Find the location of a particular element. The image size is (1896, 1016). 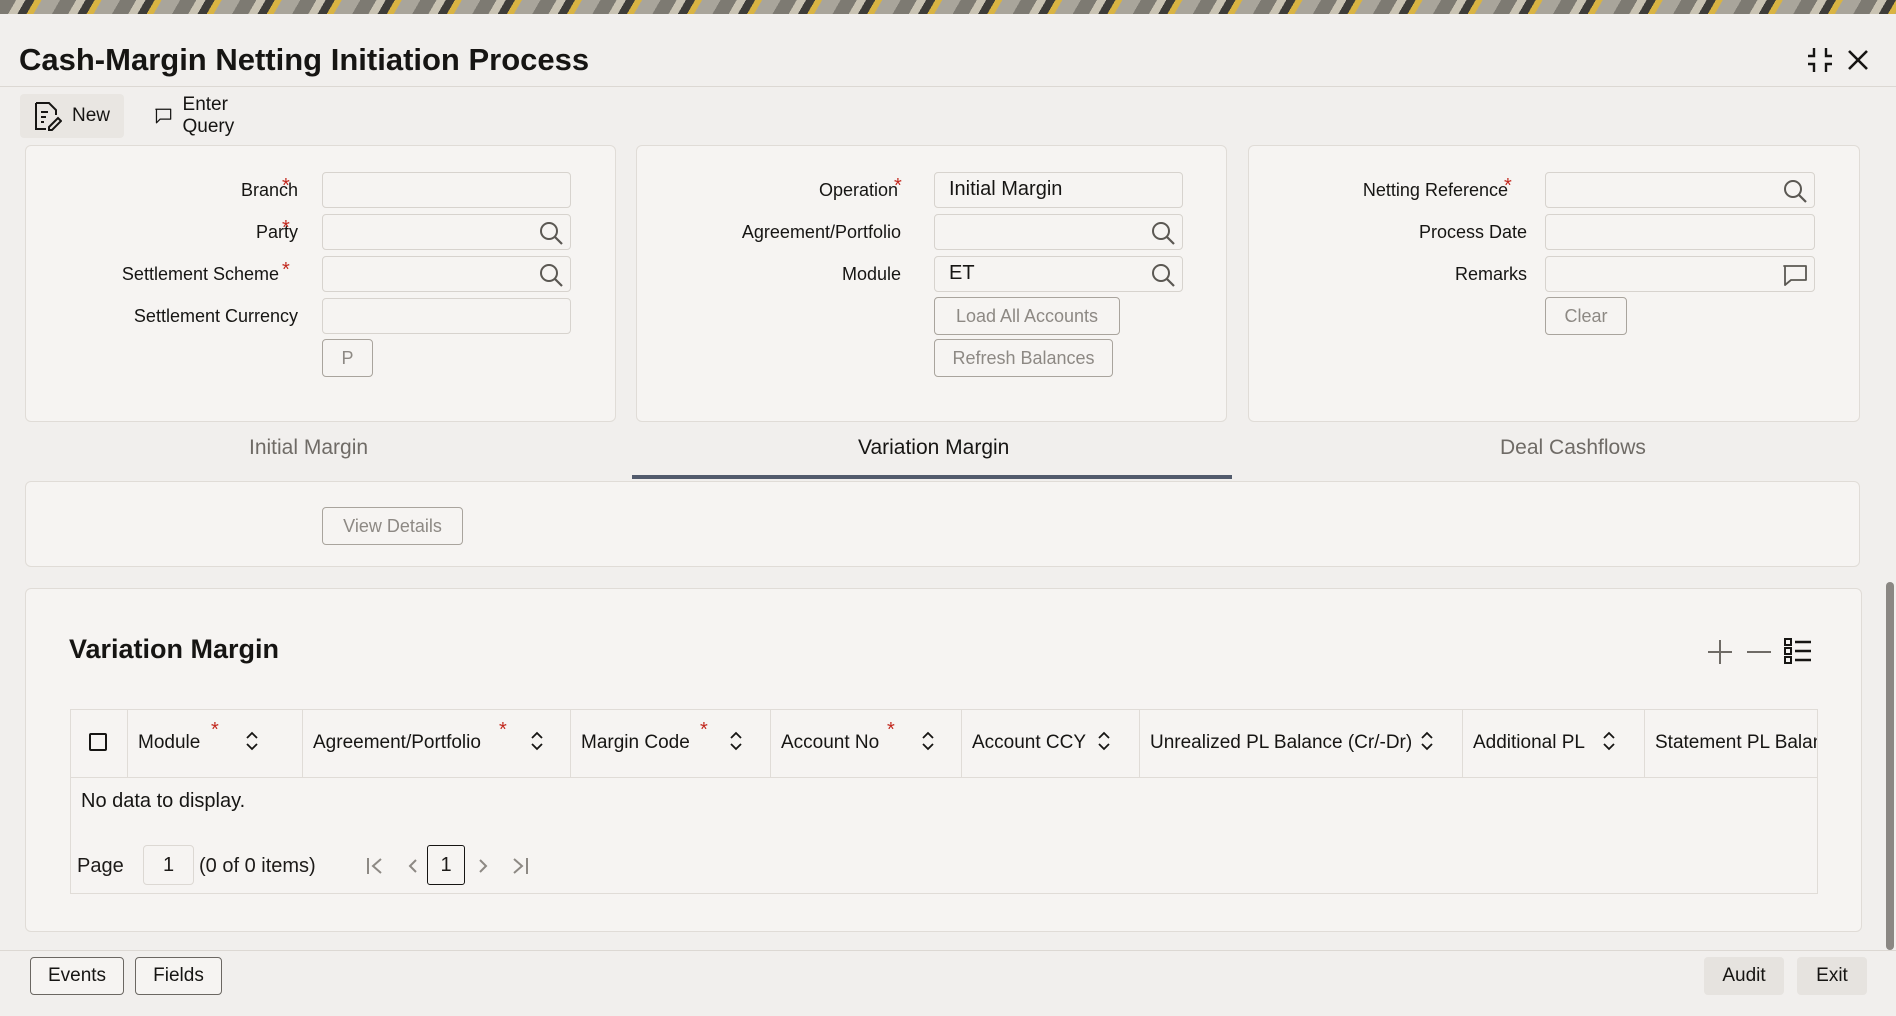

netting-reference-label: Netting Reference is located at coordinates (1435, 190).